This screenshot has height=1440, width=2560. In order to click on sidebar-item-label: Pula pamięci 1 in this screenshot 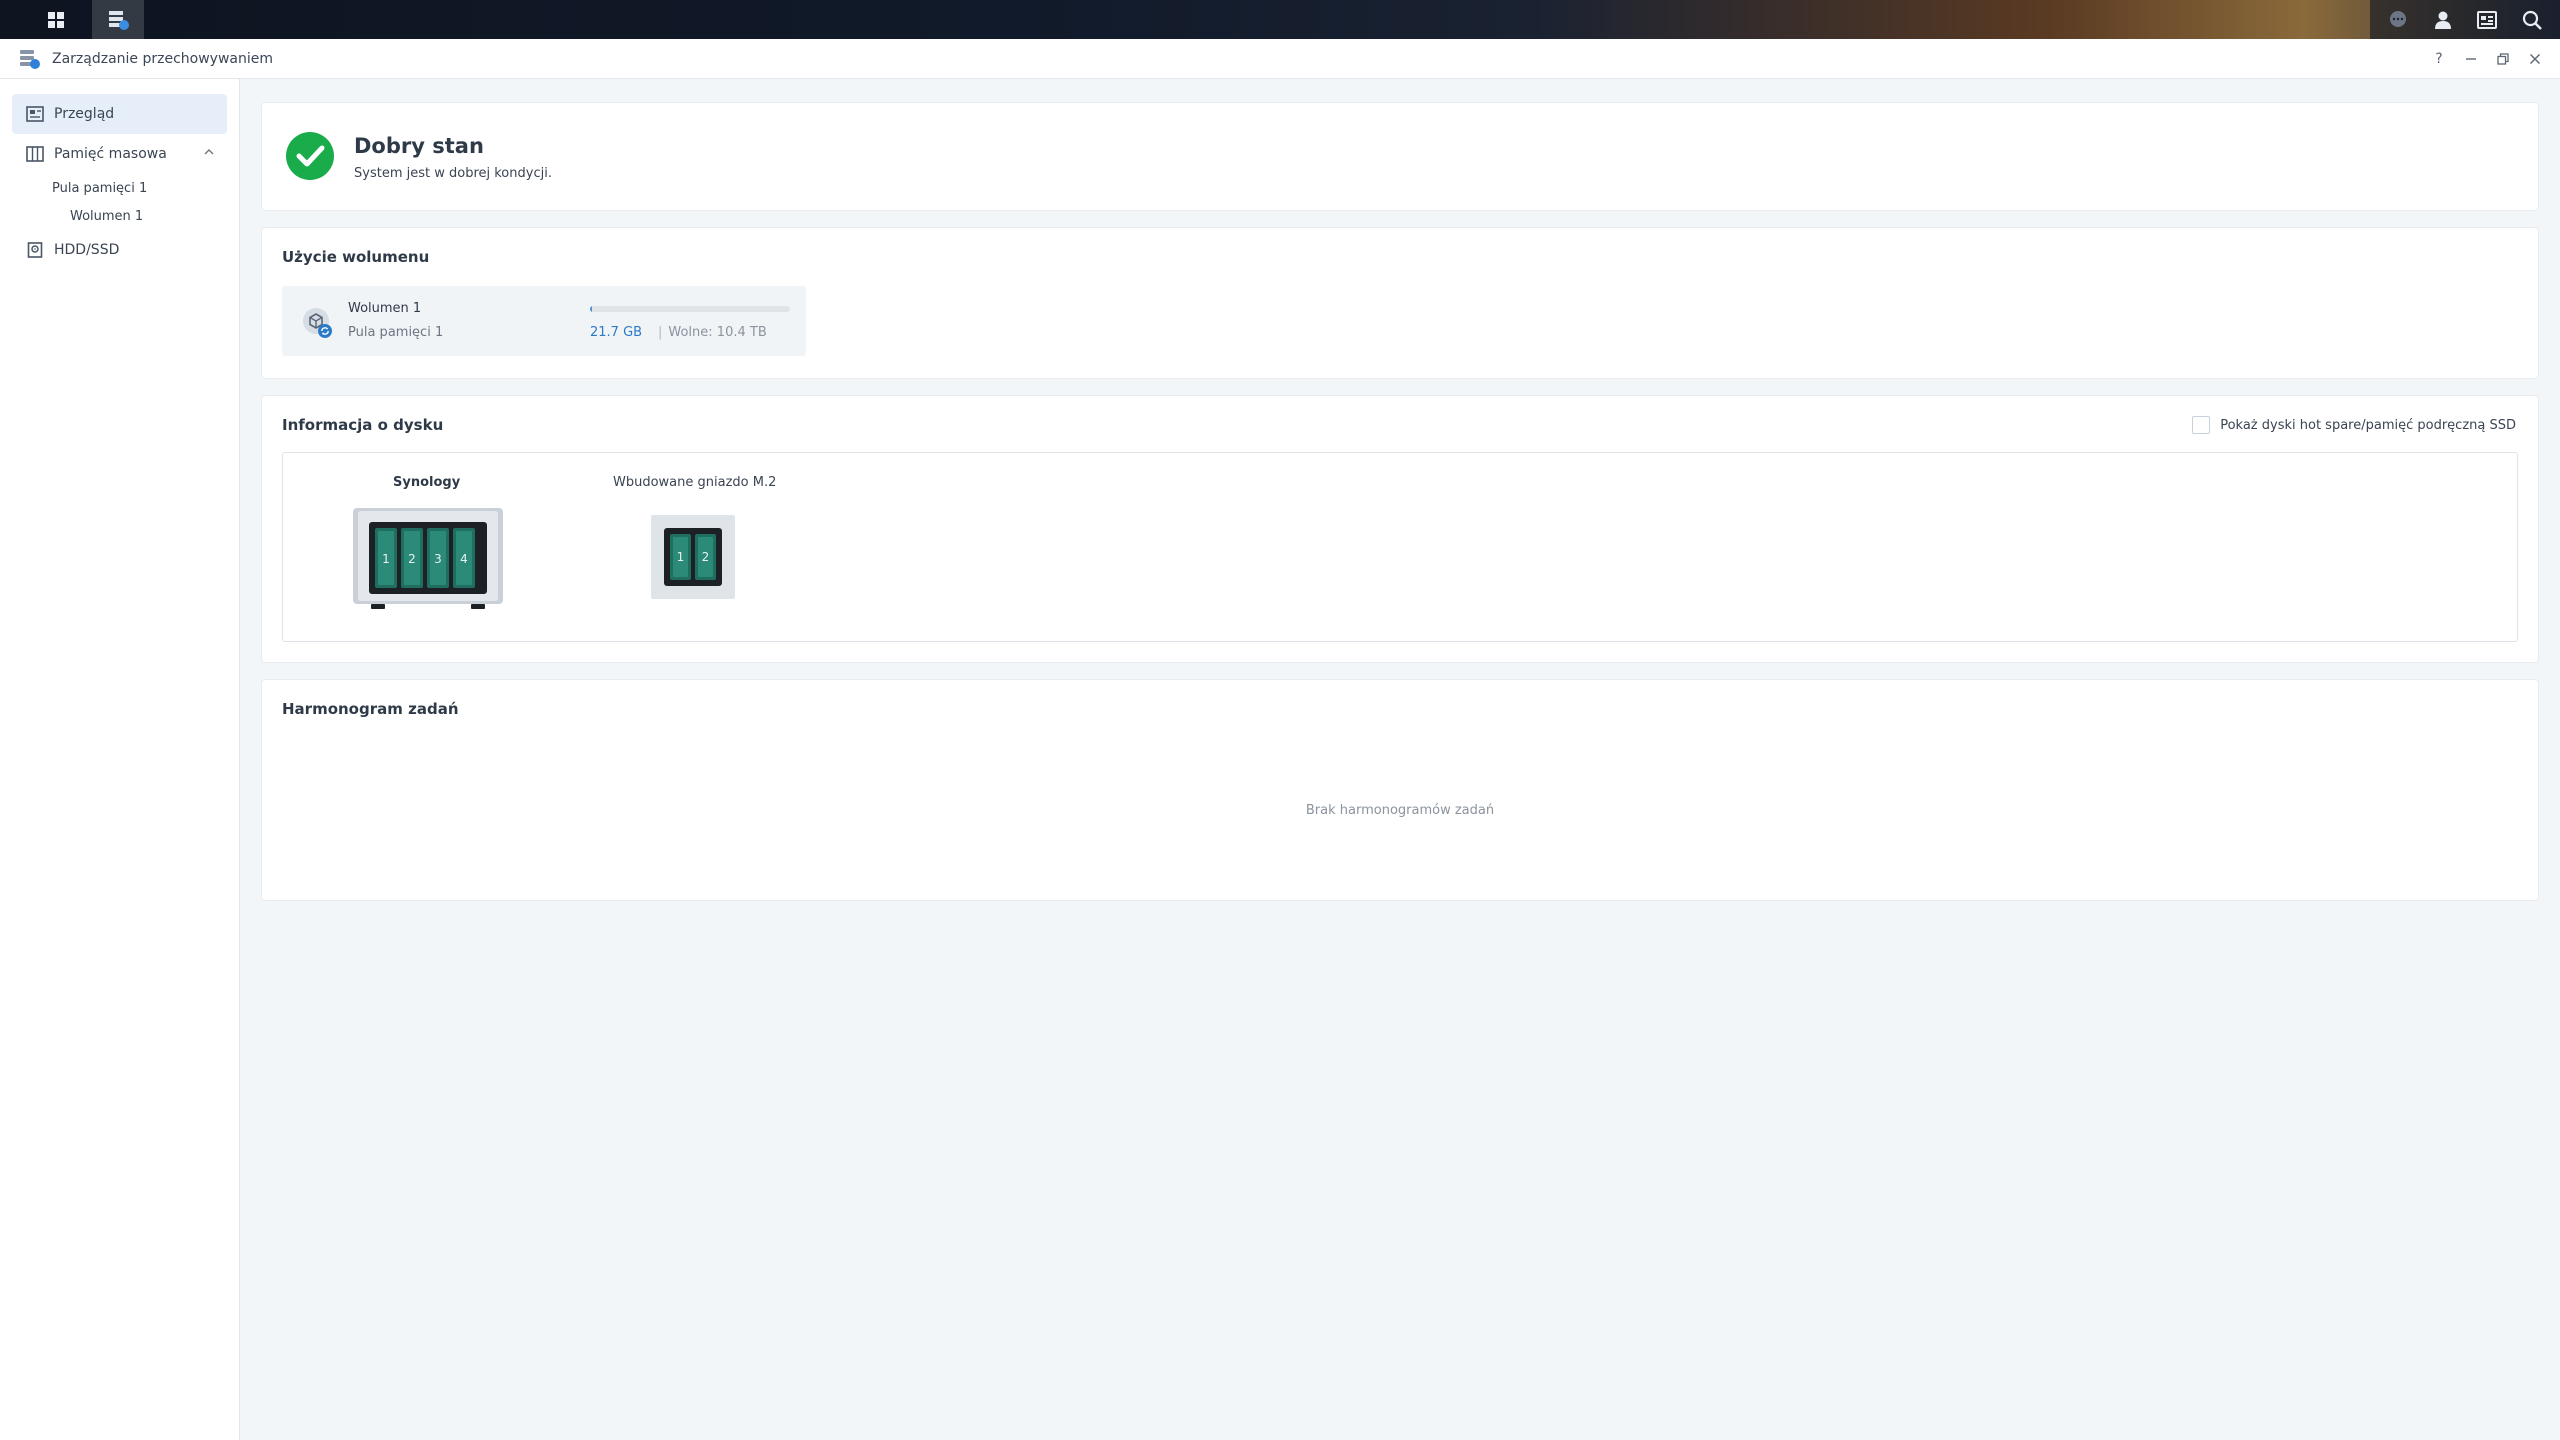, I will do `click(100, 188)`.